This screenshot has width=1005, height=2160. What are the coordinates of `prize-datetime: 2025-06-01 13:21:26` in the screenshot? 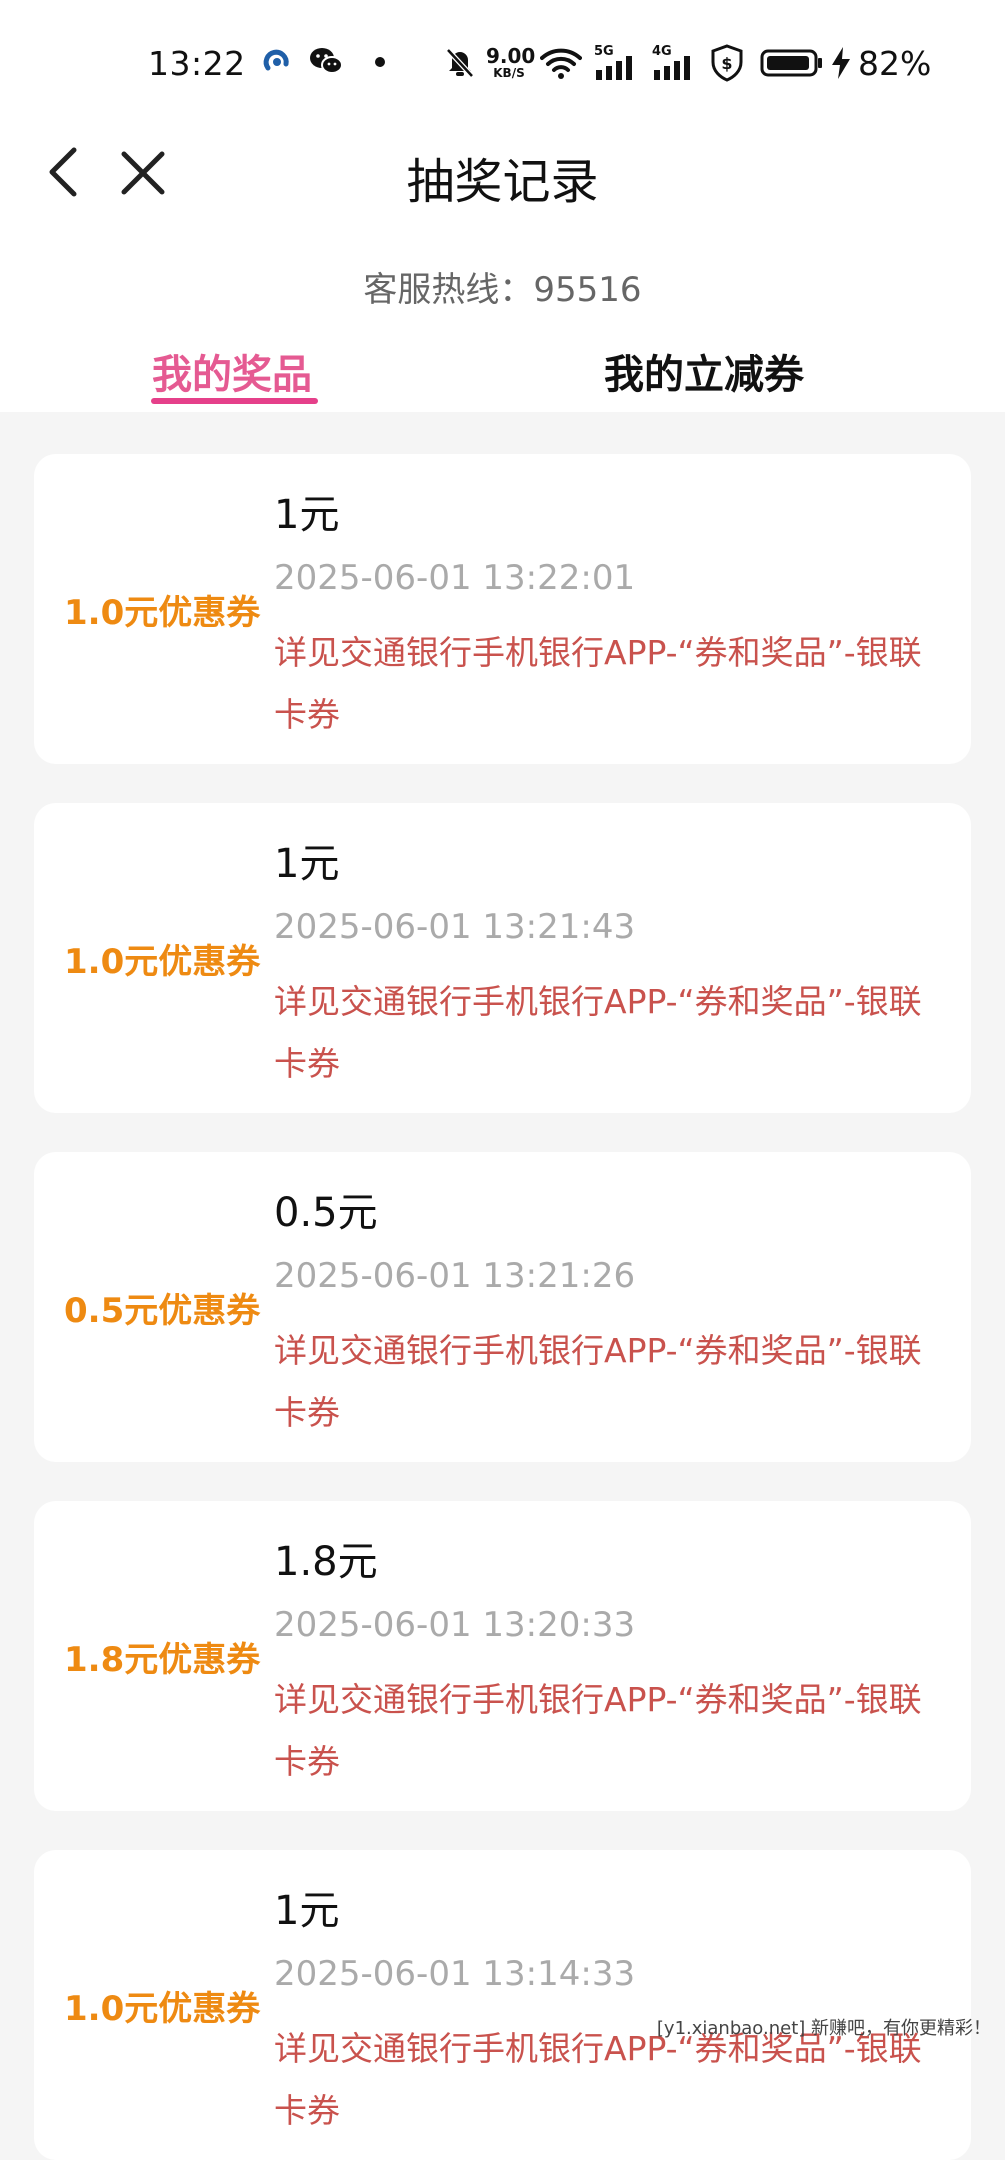 It's located at (454, 1276).